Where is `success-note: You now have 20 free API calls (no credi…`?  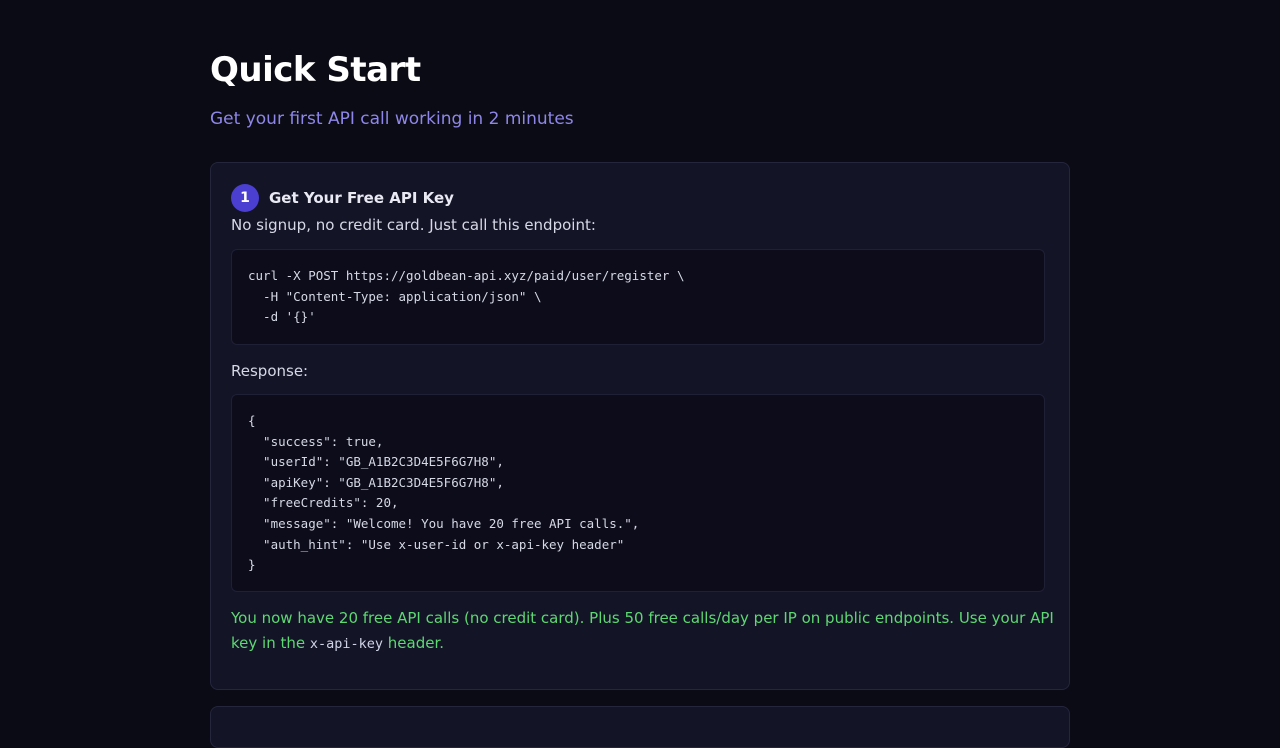 success-note: You now have 20 free API calls (no credi… is located at coordinates (644, 631).